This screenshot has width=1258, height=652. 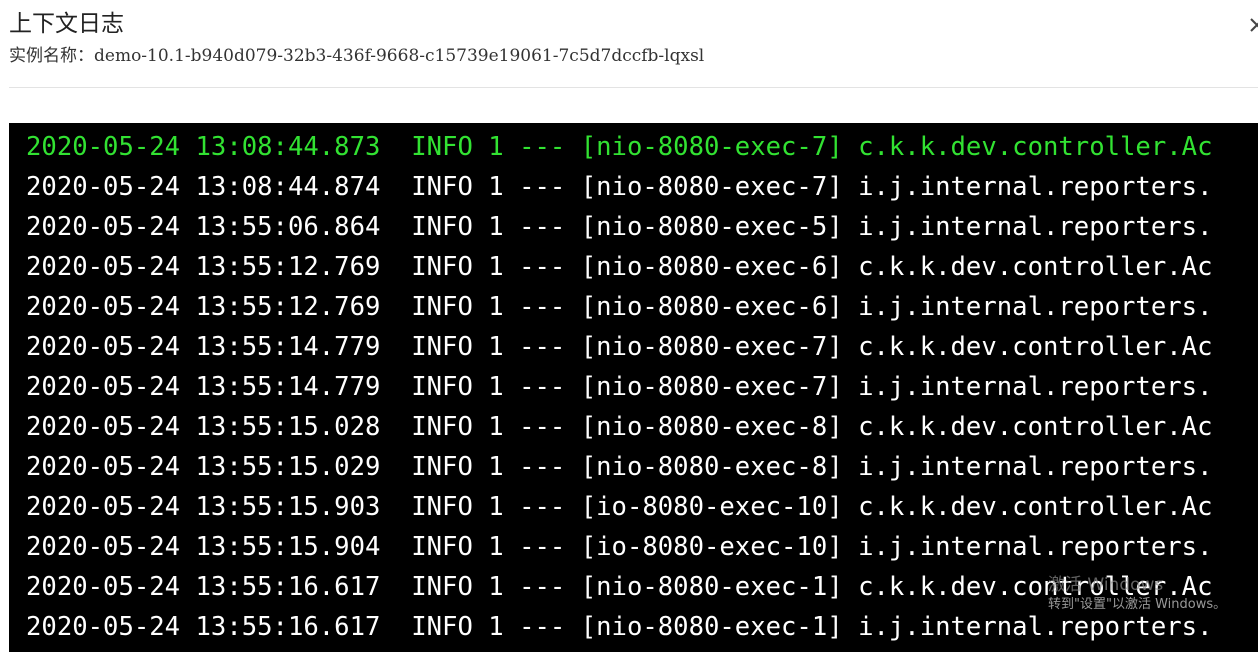 What do you see at coordinates (1252, 25) in the screenshot?
I see `close-icon` at bounding box center [1252, 25].